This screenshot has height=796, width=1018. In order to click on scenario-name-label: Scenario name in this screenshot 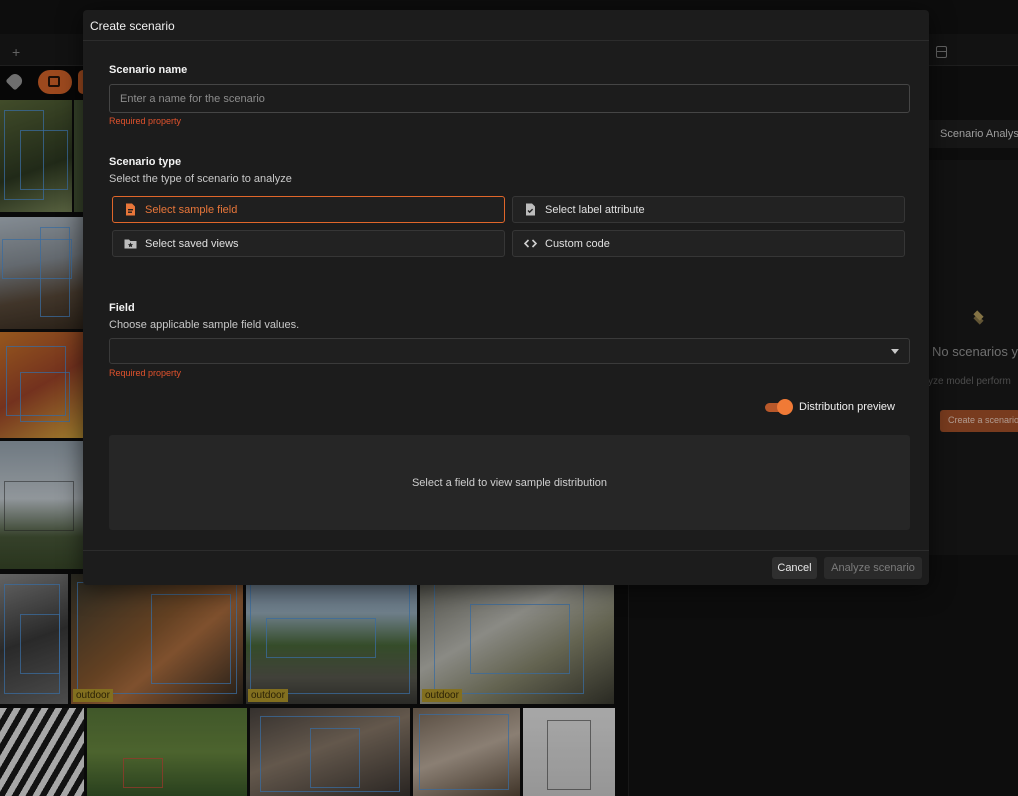, I will do `click(148, 70)`.